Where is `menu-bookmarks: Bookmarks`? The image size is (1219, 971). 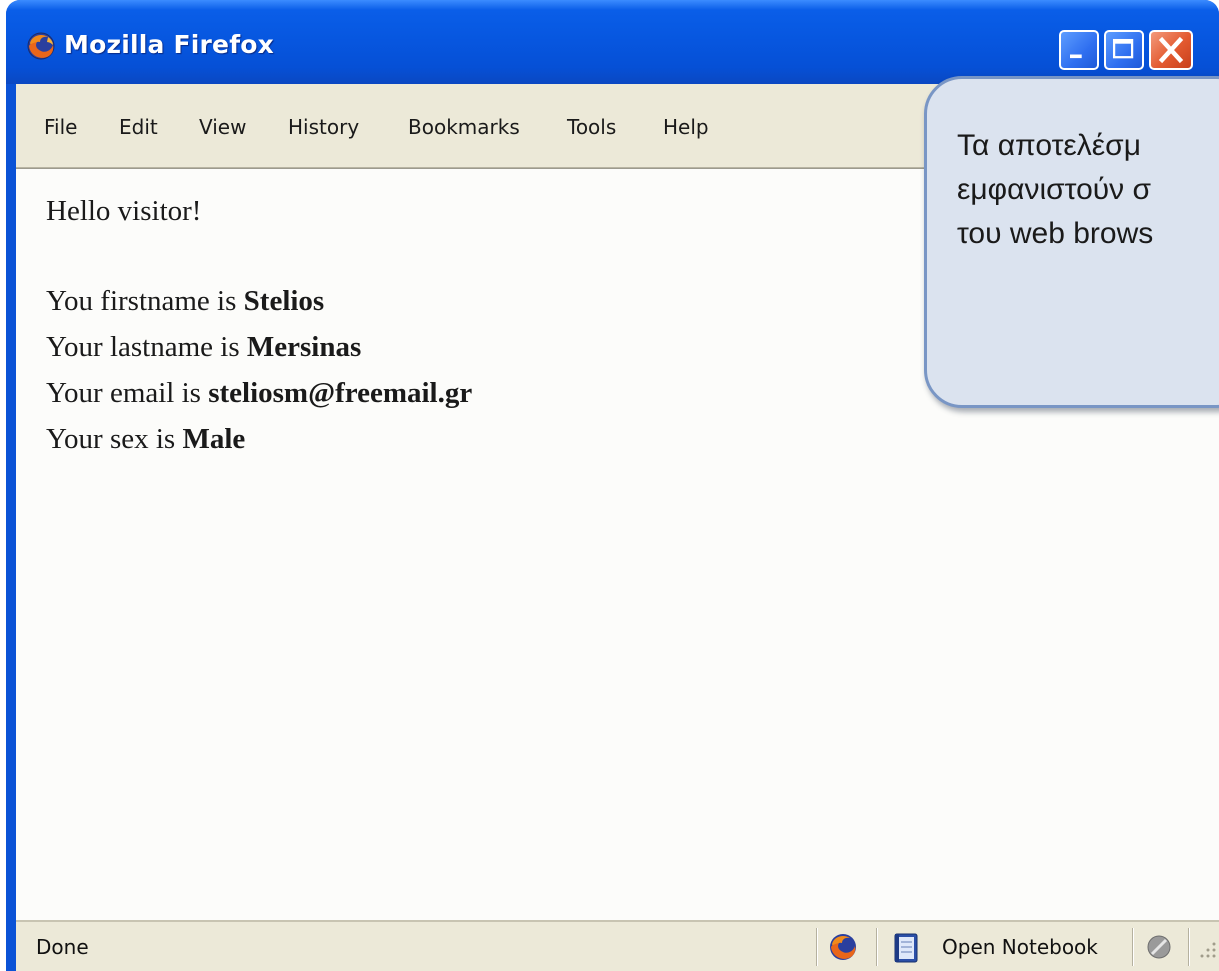
menu-bookmarks: Bookmarks is located at coordinates (464, 127).